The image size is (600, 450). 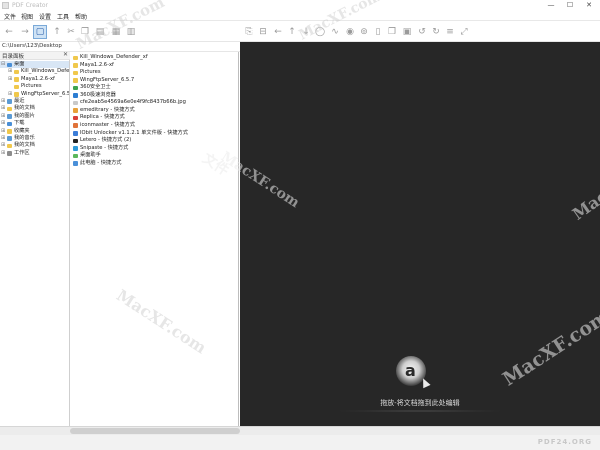 What do you see at coordinates (34, 123) in the screenshot?
I see `tree-item: ⊞ 下载` at bounding box center [34, 123].